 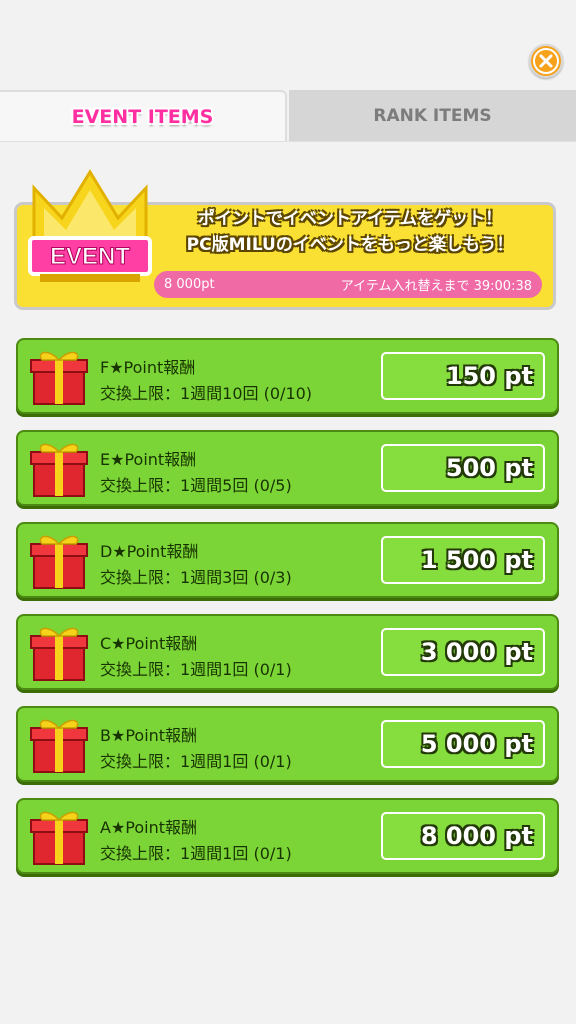 What do you see at coordinates (148, 459) in the screenshot?
I see `item-name: E★Point報酬` at bounding box center [148, 459].